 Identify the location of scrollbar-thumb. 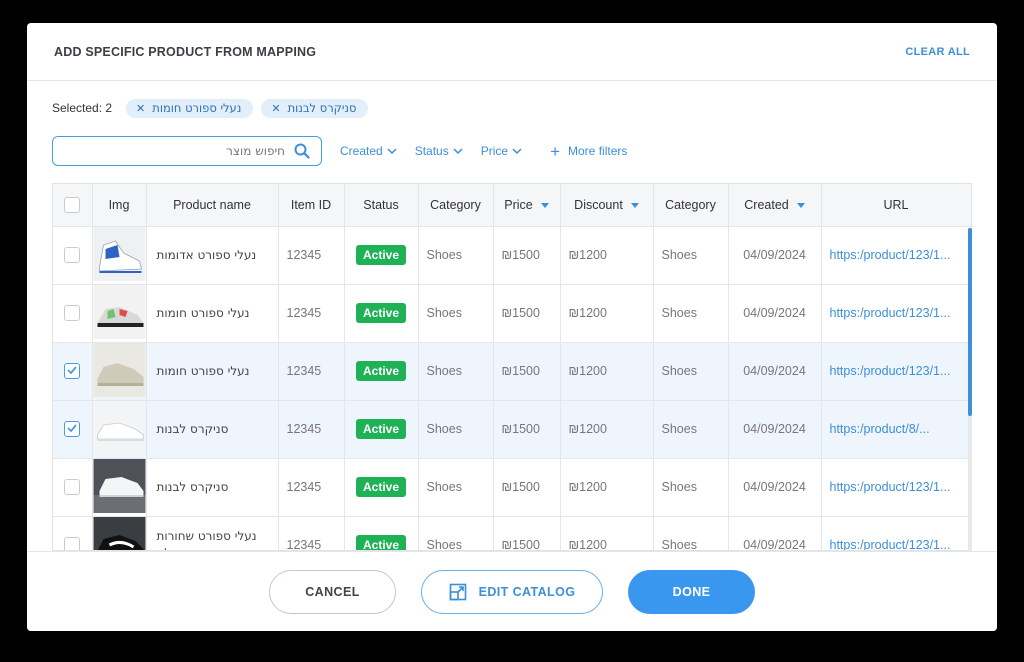
(970, 322).